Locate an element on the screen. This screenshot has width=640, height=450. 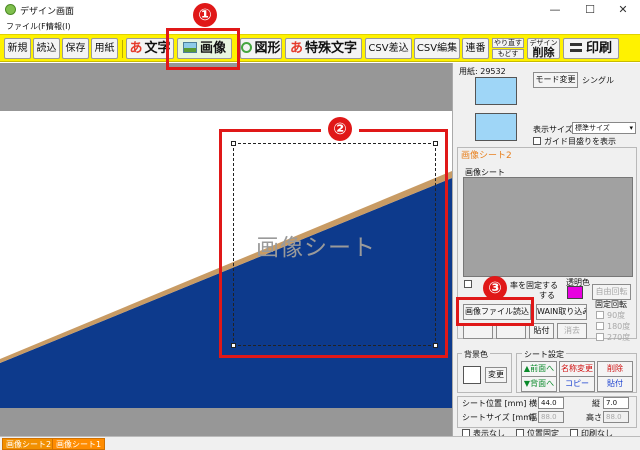
close-button: ✕ is located at coordinates (623, 10).